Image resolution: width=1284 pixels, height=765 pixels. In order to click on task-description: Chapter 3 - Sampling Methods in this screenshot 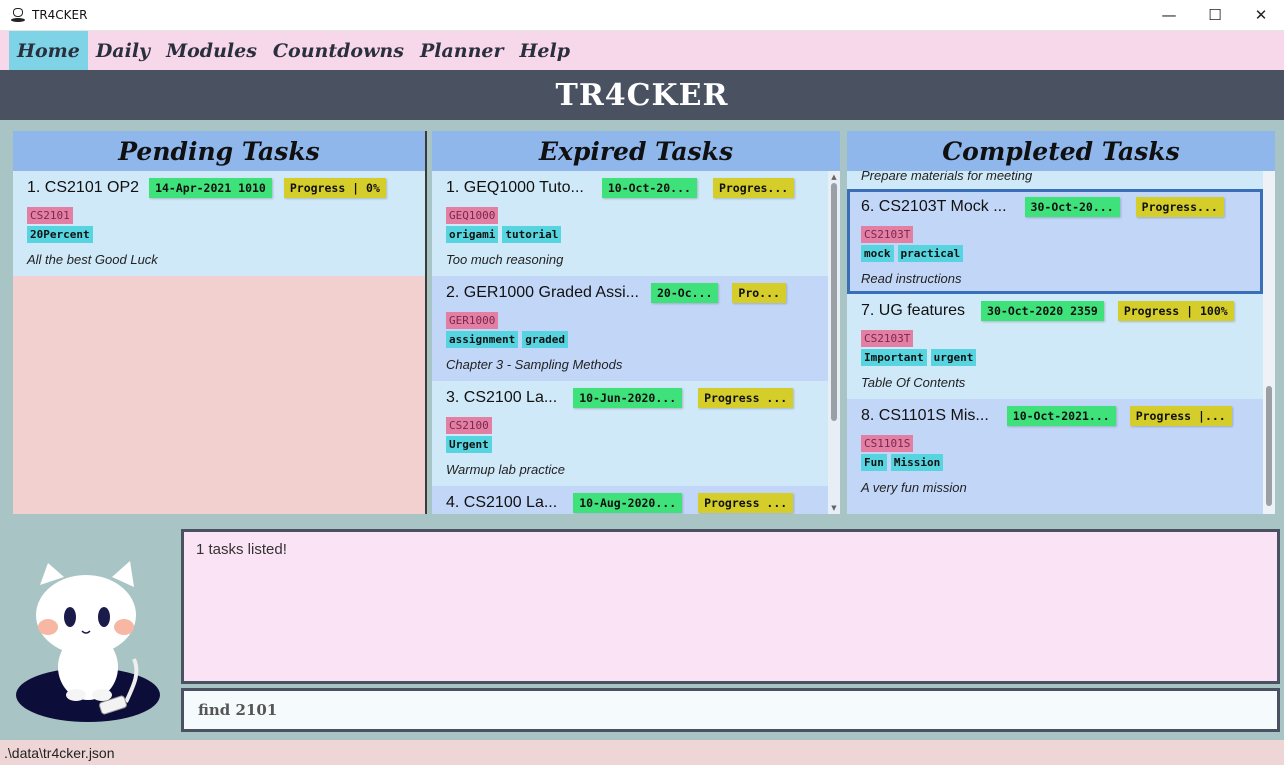, I will do `click(534, 364)`.